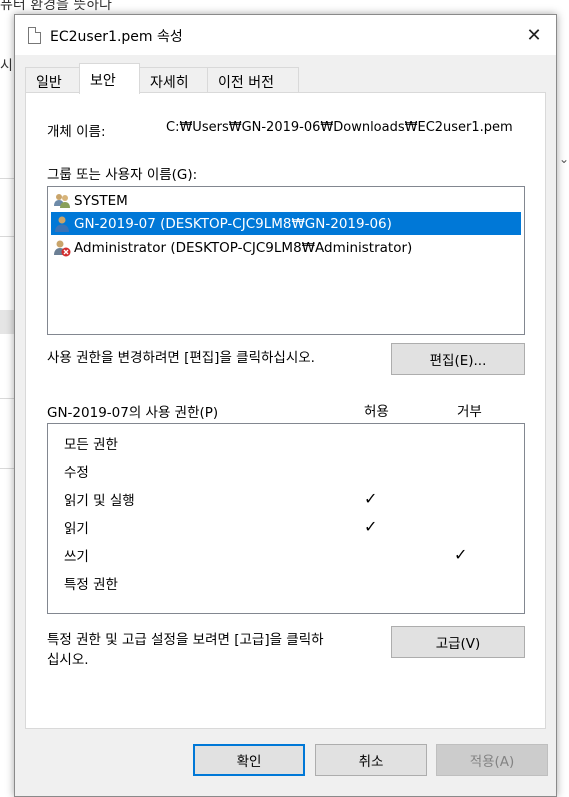 The image size is (569, 797). Describe the element at coordinates (76, 473) in the screenshot. I see `permission-name: 수정` at that location.